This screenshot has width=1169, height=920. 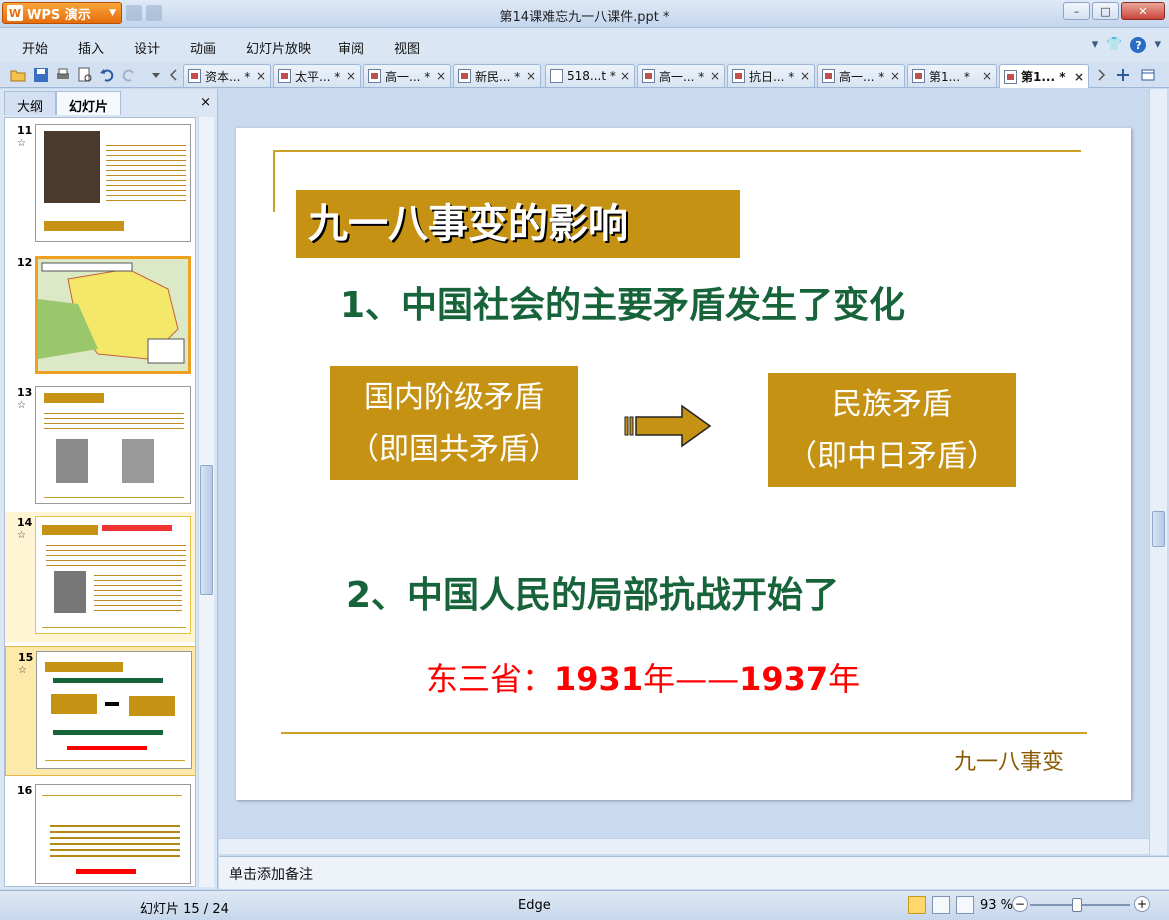 I want to click on horizontal-scrollbar, so click(x=684, y=846).